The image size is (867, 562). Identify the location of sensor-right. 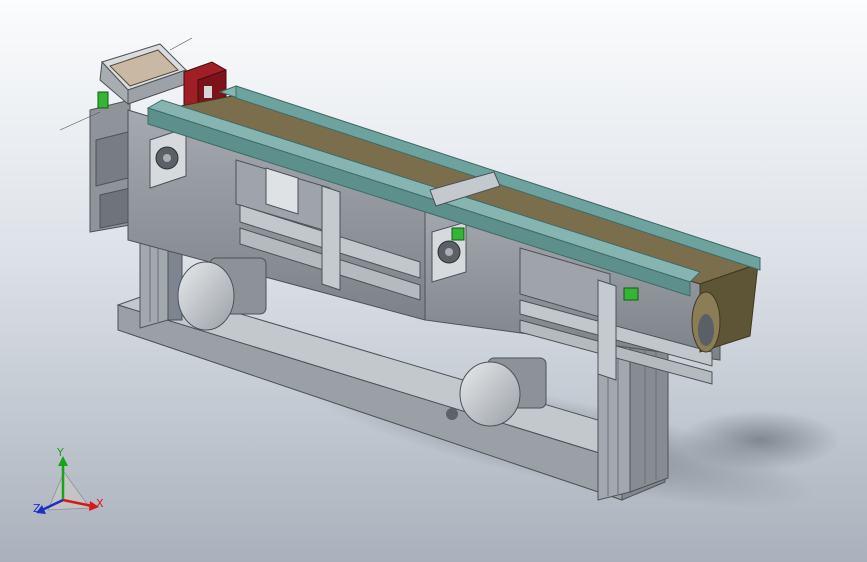
(631, 294).